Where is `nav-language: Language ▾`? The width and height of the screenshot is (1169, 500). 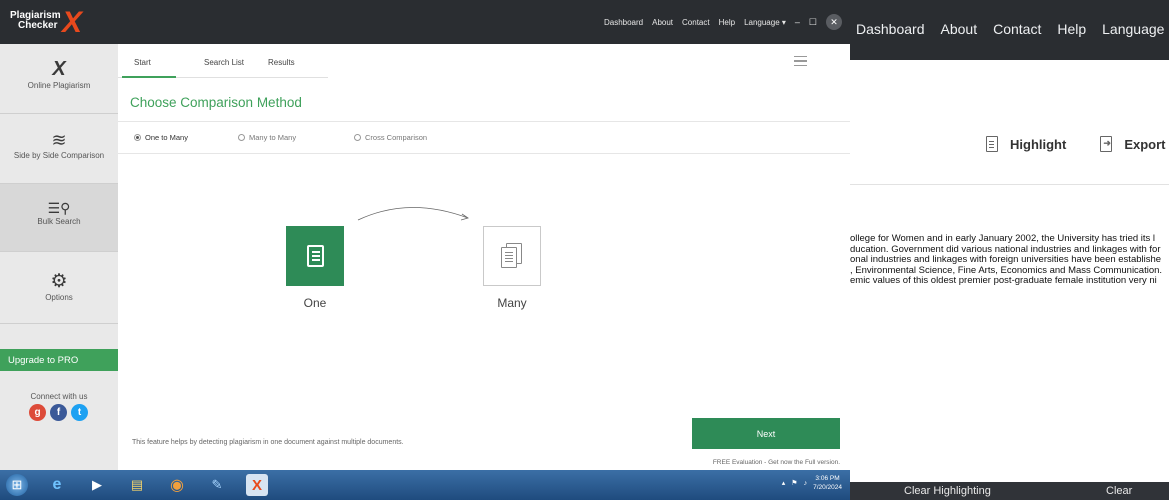 nav-language: Language ▾ is located at coordinates (765, 22).